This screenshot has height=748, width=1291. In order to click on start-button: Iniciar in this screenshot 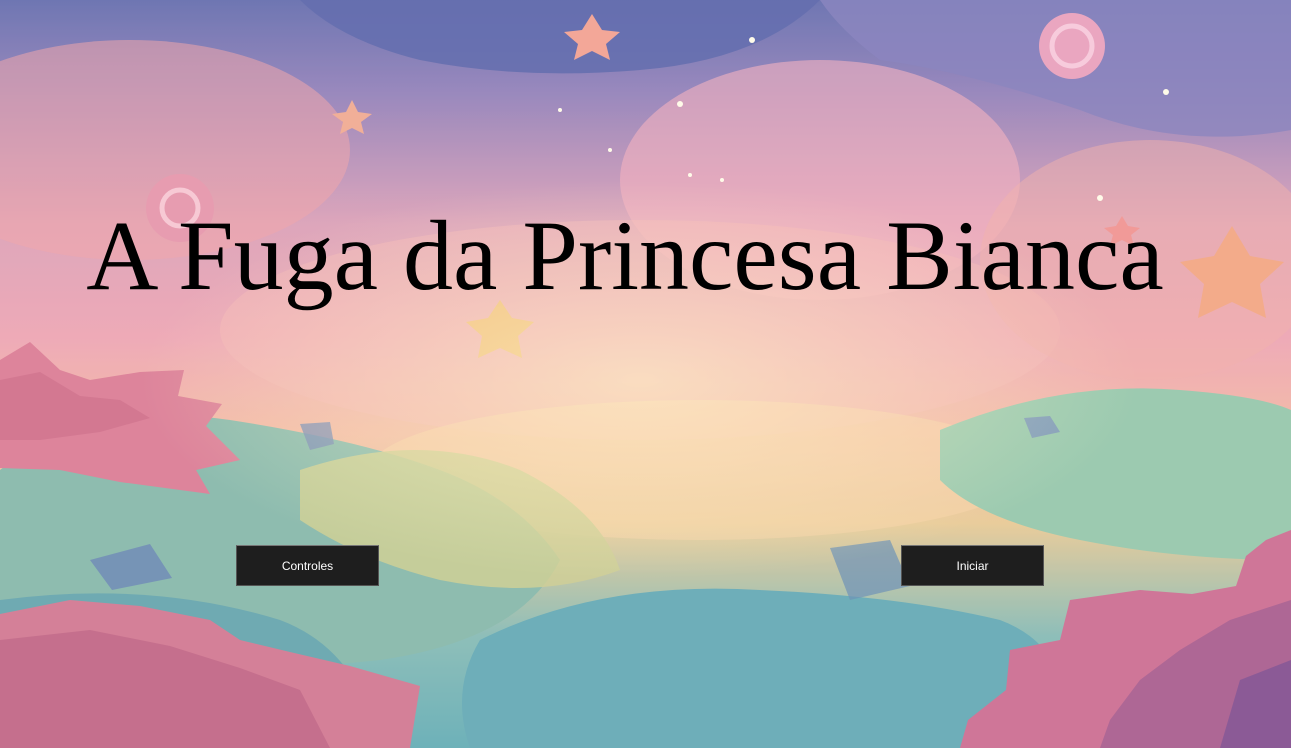, I will do `click(972, 565)`.